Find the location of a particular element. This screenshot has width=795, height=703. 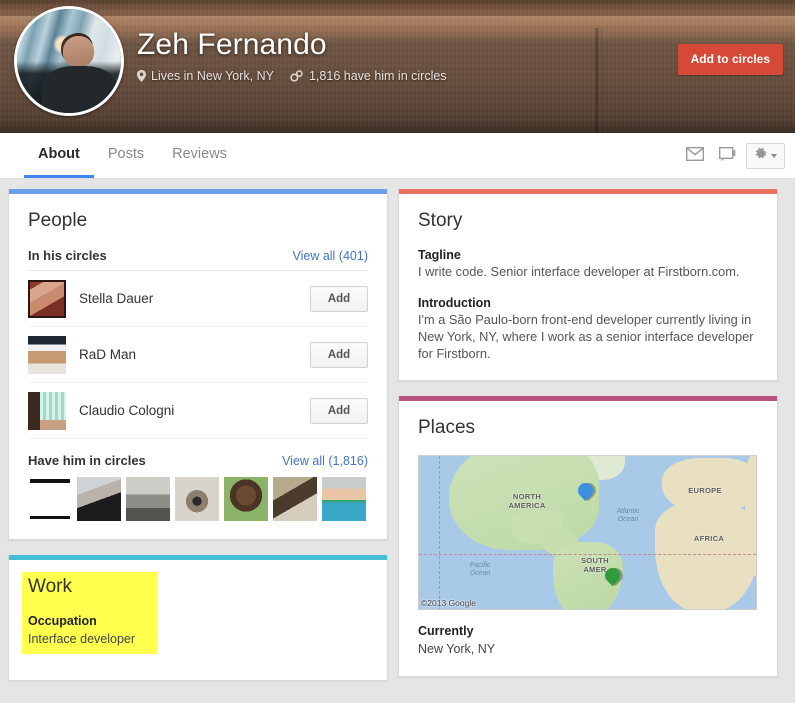

page-title: Zeh Fernando is located at coordinates (232, 44).